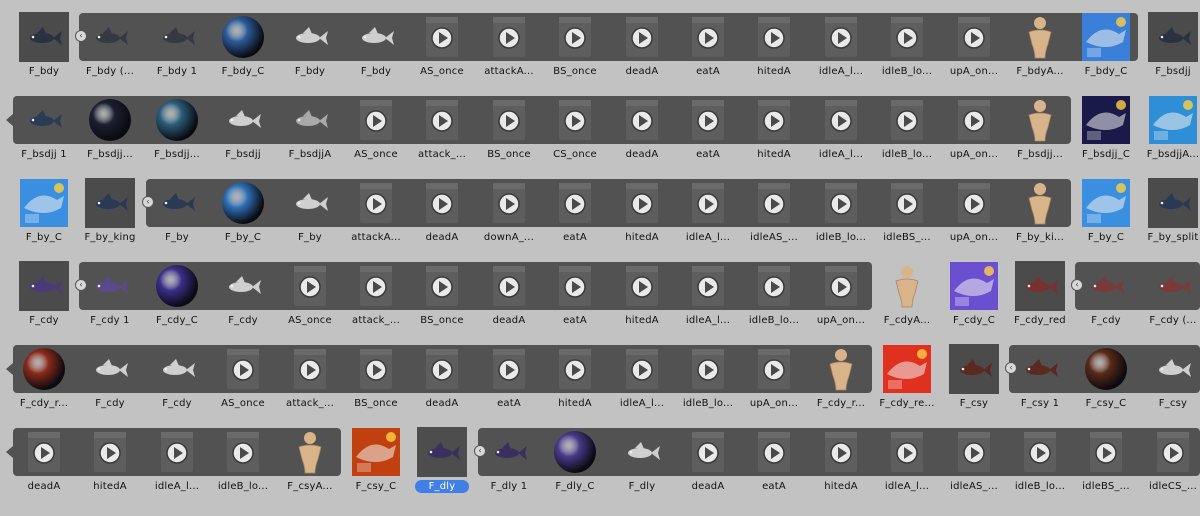 This screenshot has width=1200, height=516. I want to click on asset-item: F_dly_C, so click(575, 467).